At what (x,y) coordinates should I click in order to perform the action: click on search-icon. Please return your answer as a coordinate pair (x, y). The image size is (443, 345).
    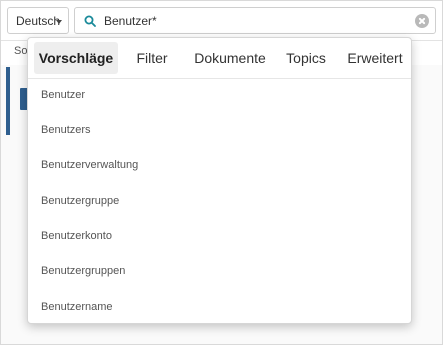
    Looking at the image, I should click on (90, 21).